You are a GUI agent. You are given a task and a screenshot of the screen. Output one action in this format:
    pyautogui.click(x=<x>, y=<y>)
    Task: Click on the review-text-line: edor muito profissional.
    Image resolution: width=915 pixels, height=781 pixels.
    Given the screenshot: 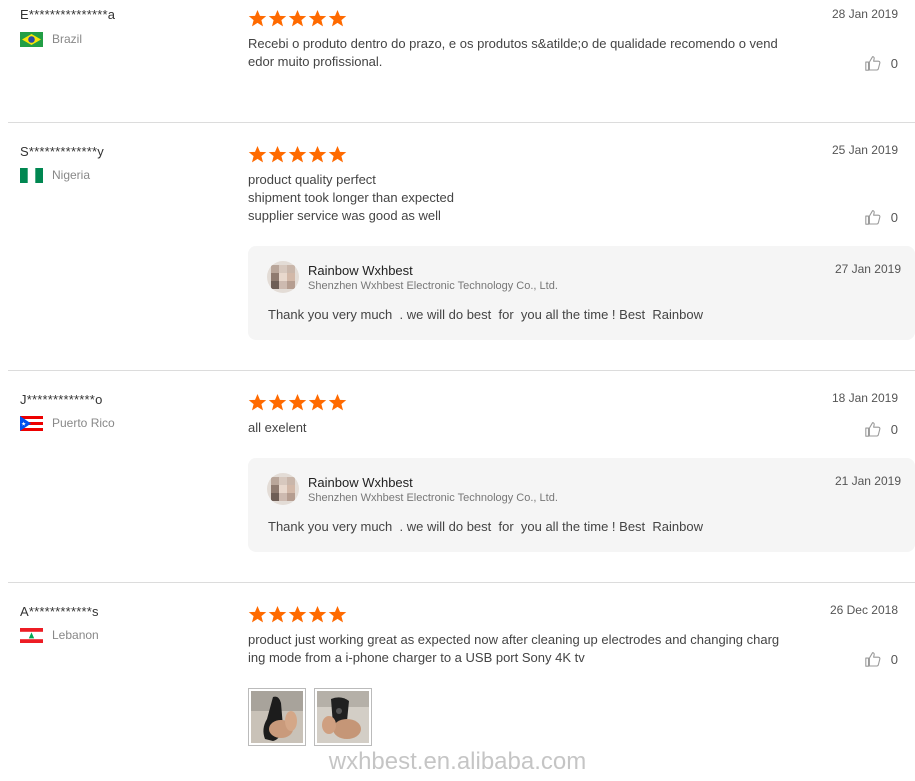 What is the action you would take?
    pyautogui.click(x=315, y=61)
    